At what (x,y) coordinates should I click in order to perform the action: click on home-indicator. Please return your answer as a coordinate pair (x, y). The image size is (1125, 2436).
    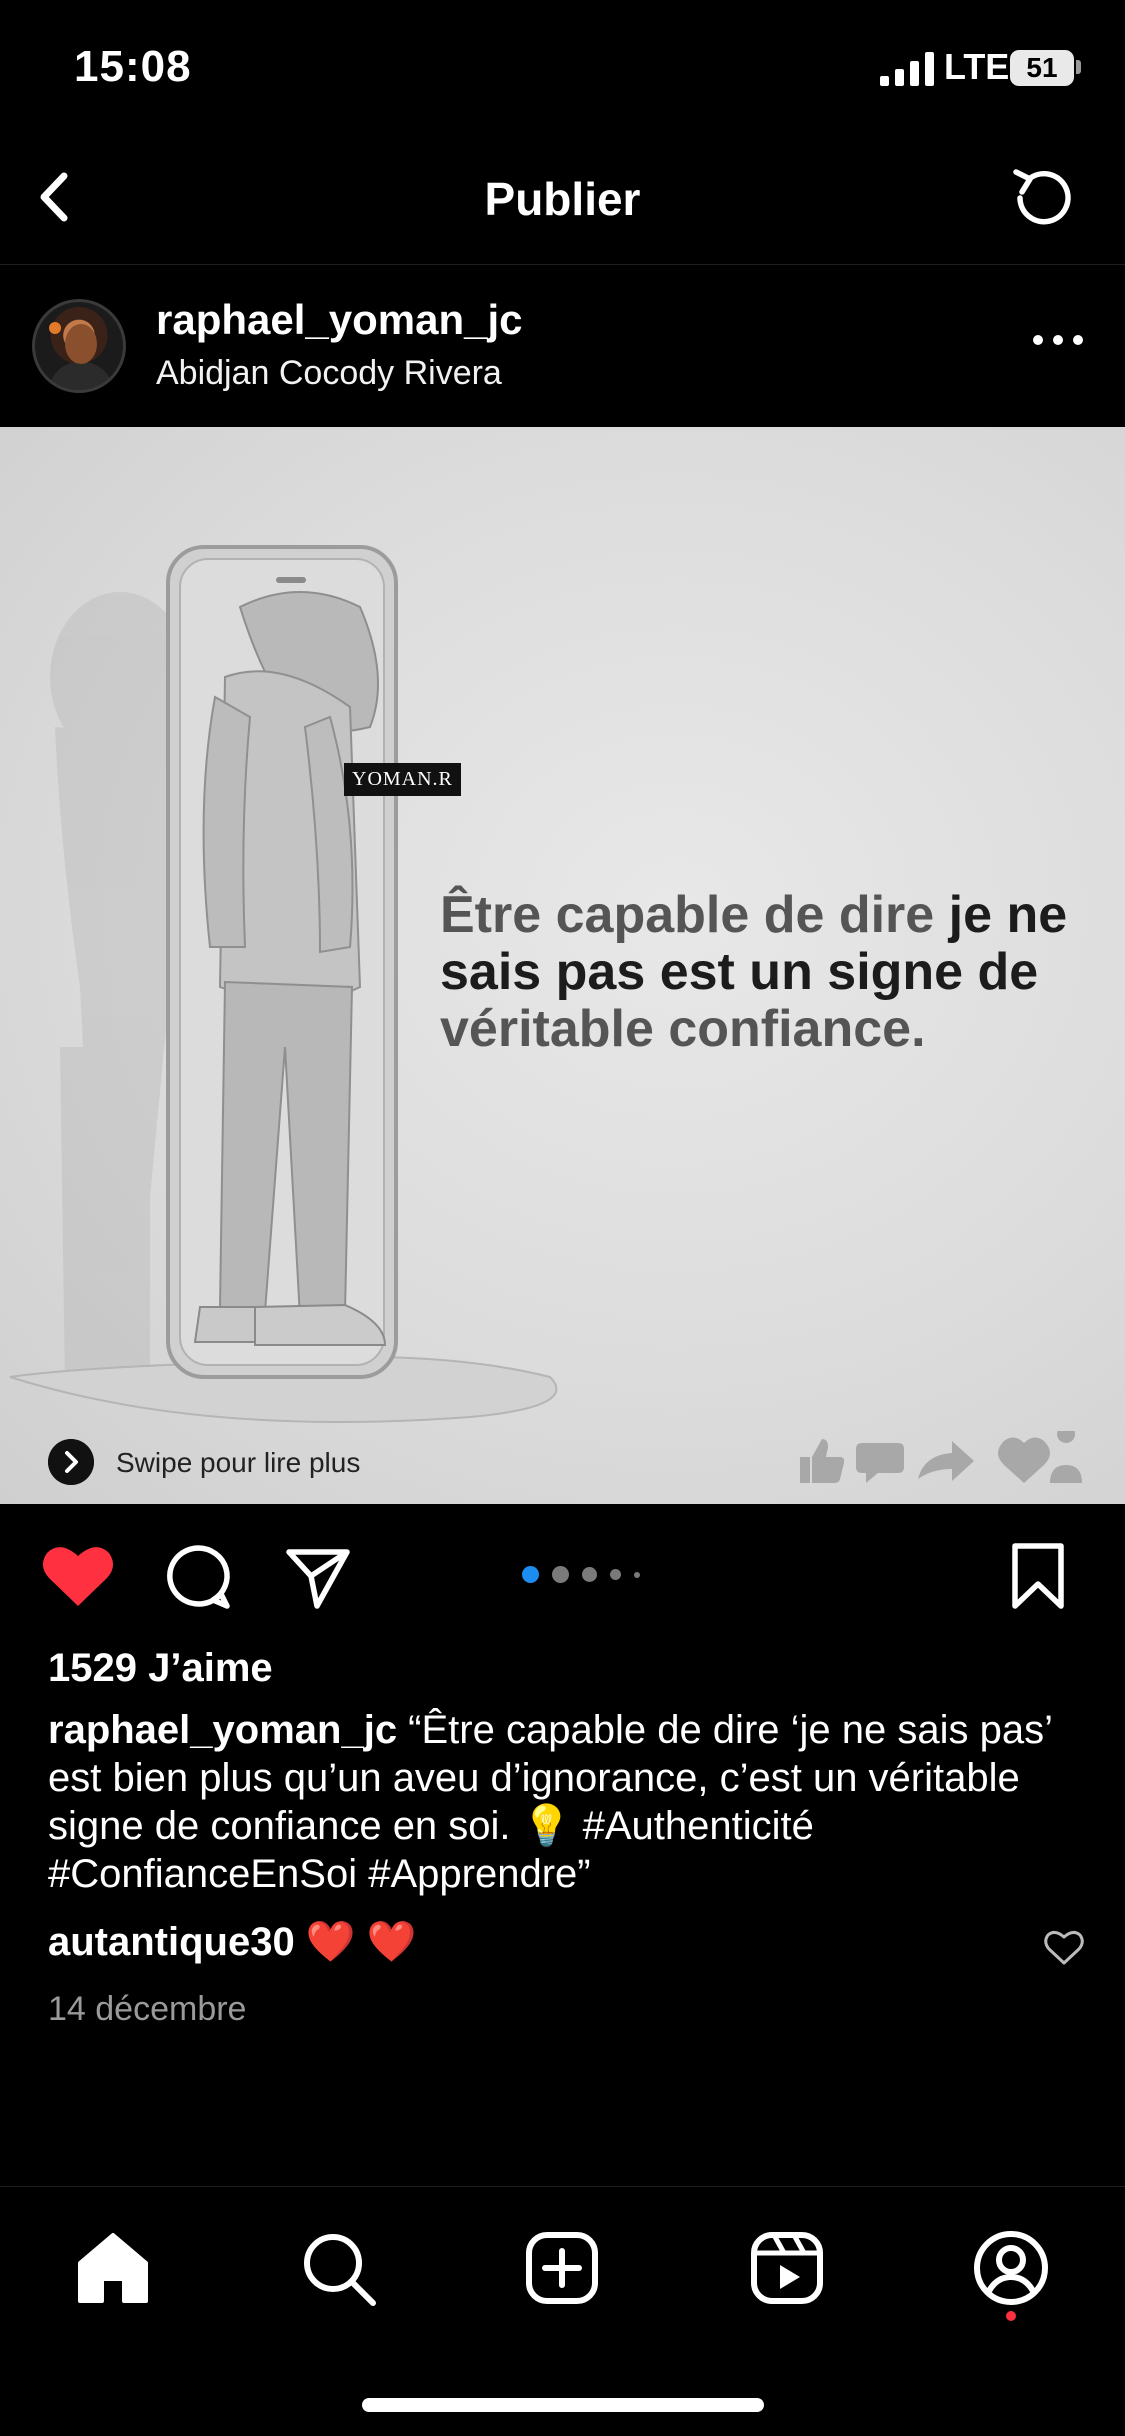
    Looking at the image, I should click on (563, 2405).